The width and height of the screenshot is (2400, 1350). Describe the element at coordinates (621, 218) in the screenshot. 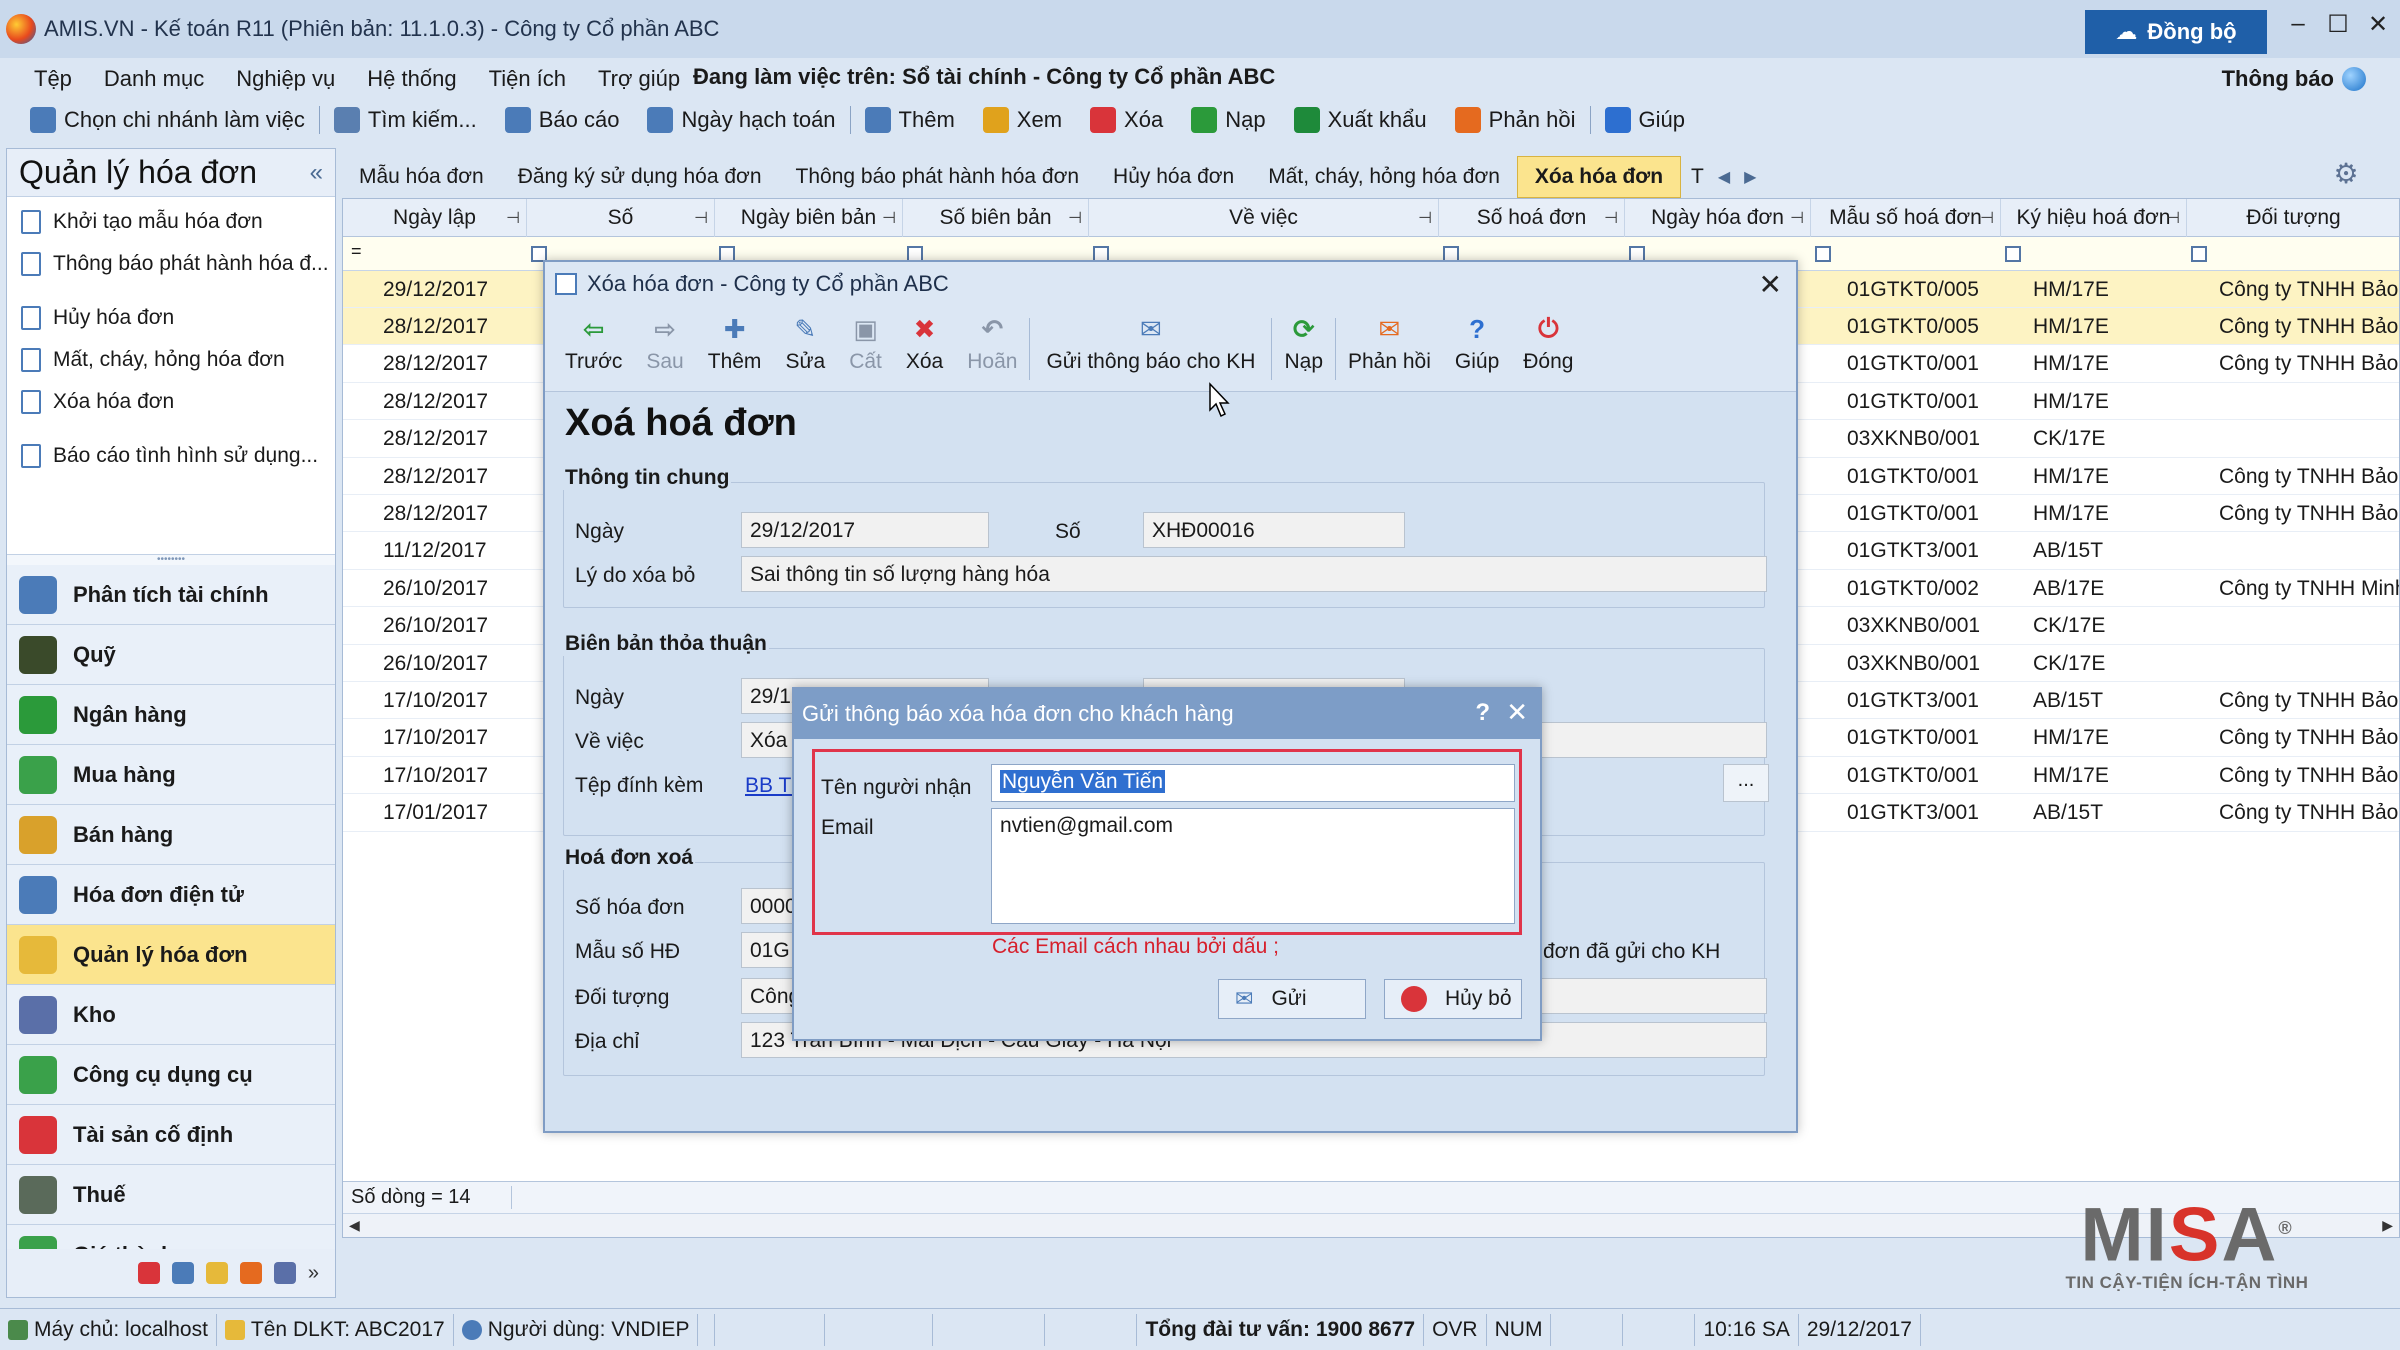

I see `column-header: Số ⊣` at that location.